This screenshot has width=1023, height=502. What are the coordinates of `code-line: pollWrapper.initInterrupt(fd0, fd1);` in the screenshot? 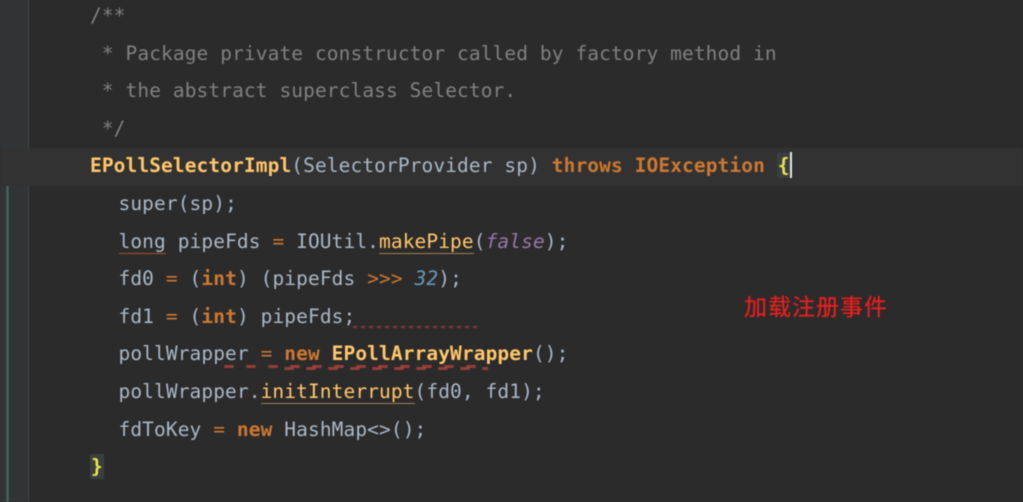 It's located at (525, 392).